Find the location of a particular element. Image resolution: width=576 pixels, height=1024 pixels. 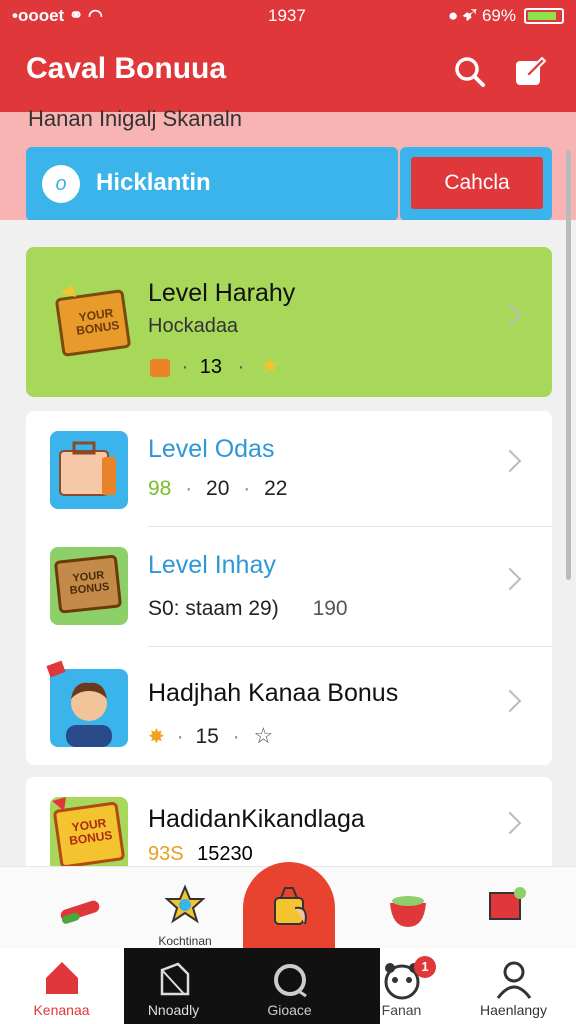

item-meta: 93S 15230 is located at coordinates (200, 854).